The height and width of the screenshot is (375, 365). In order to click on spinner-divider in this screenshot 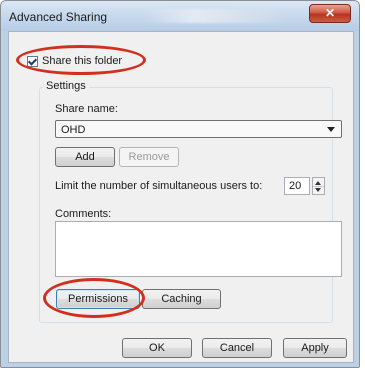, I will do `click(318, 186)`.